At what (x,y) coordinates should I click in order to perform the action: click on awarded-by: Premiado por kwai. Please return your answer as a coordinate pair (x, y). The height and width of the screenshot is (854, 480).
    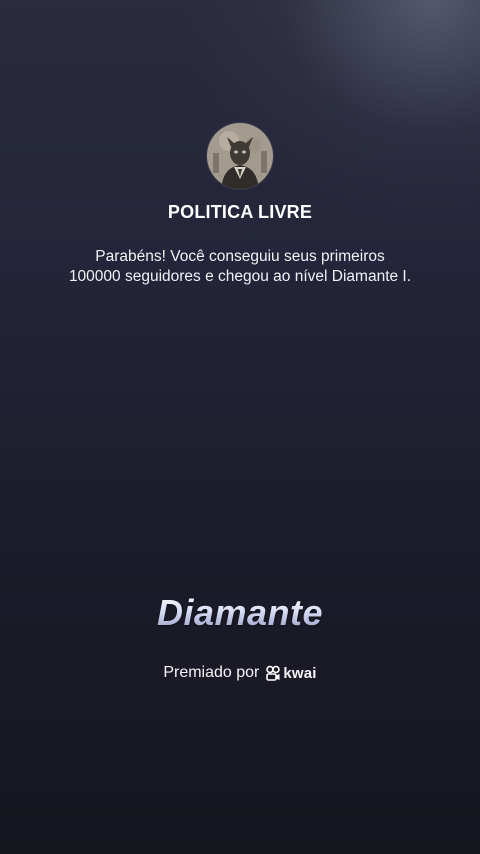
    Looking at the image, I should click on (240, 673).